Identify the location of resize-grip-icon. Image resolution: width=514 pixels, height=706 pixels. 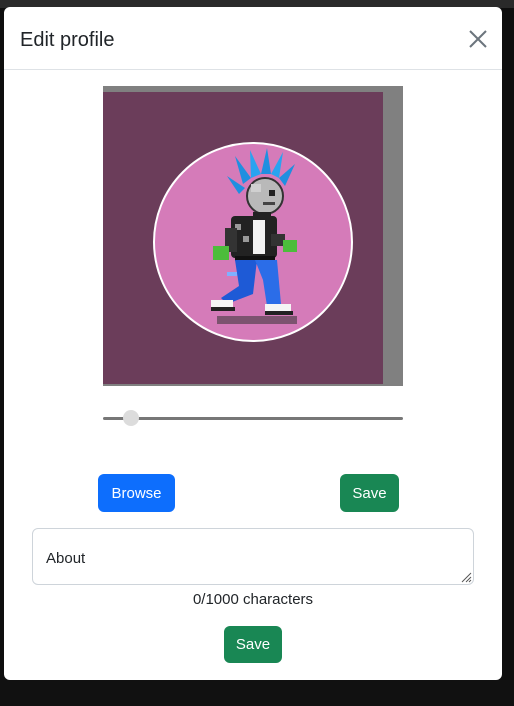
(466, 577).